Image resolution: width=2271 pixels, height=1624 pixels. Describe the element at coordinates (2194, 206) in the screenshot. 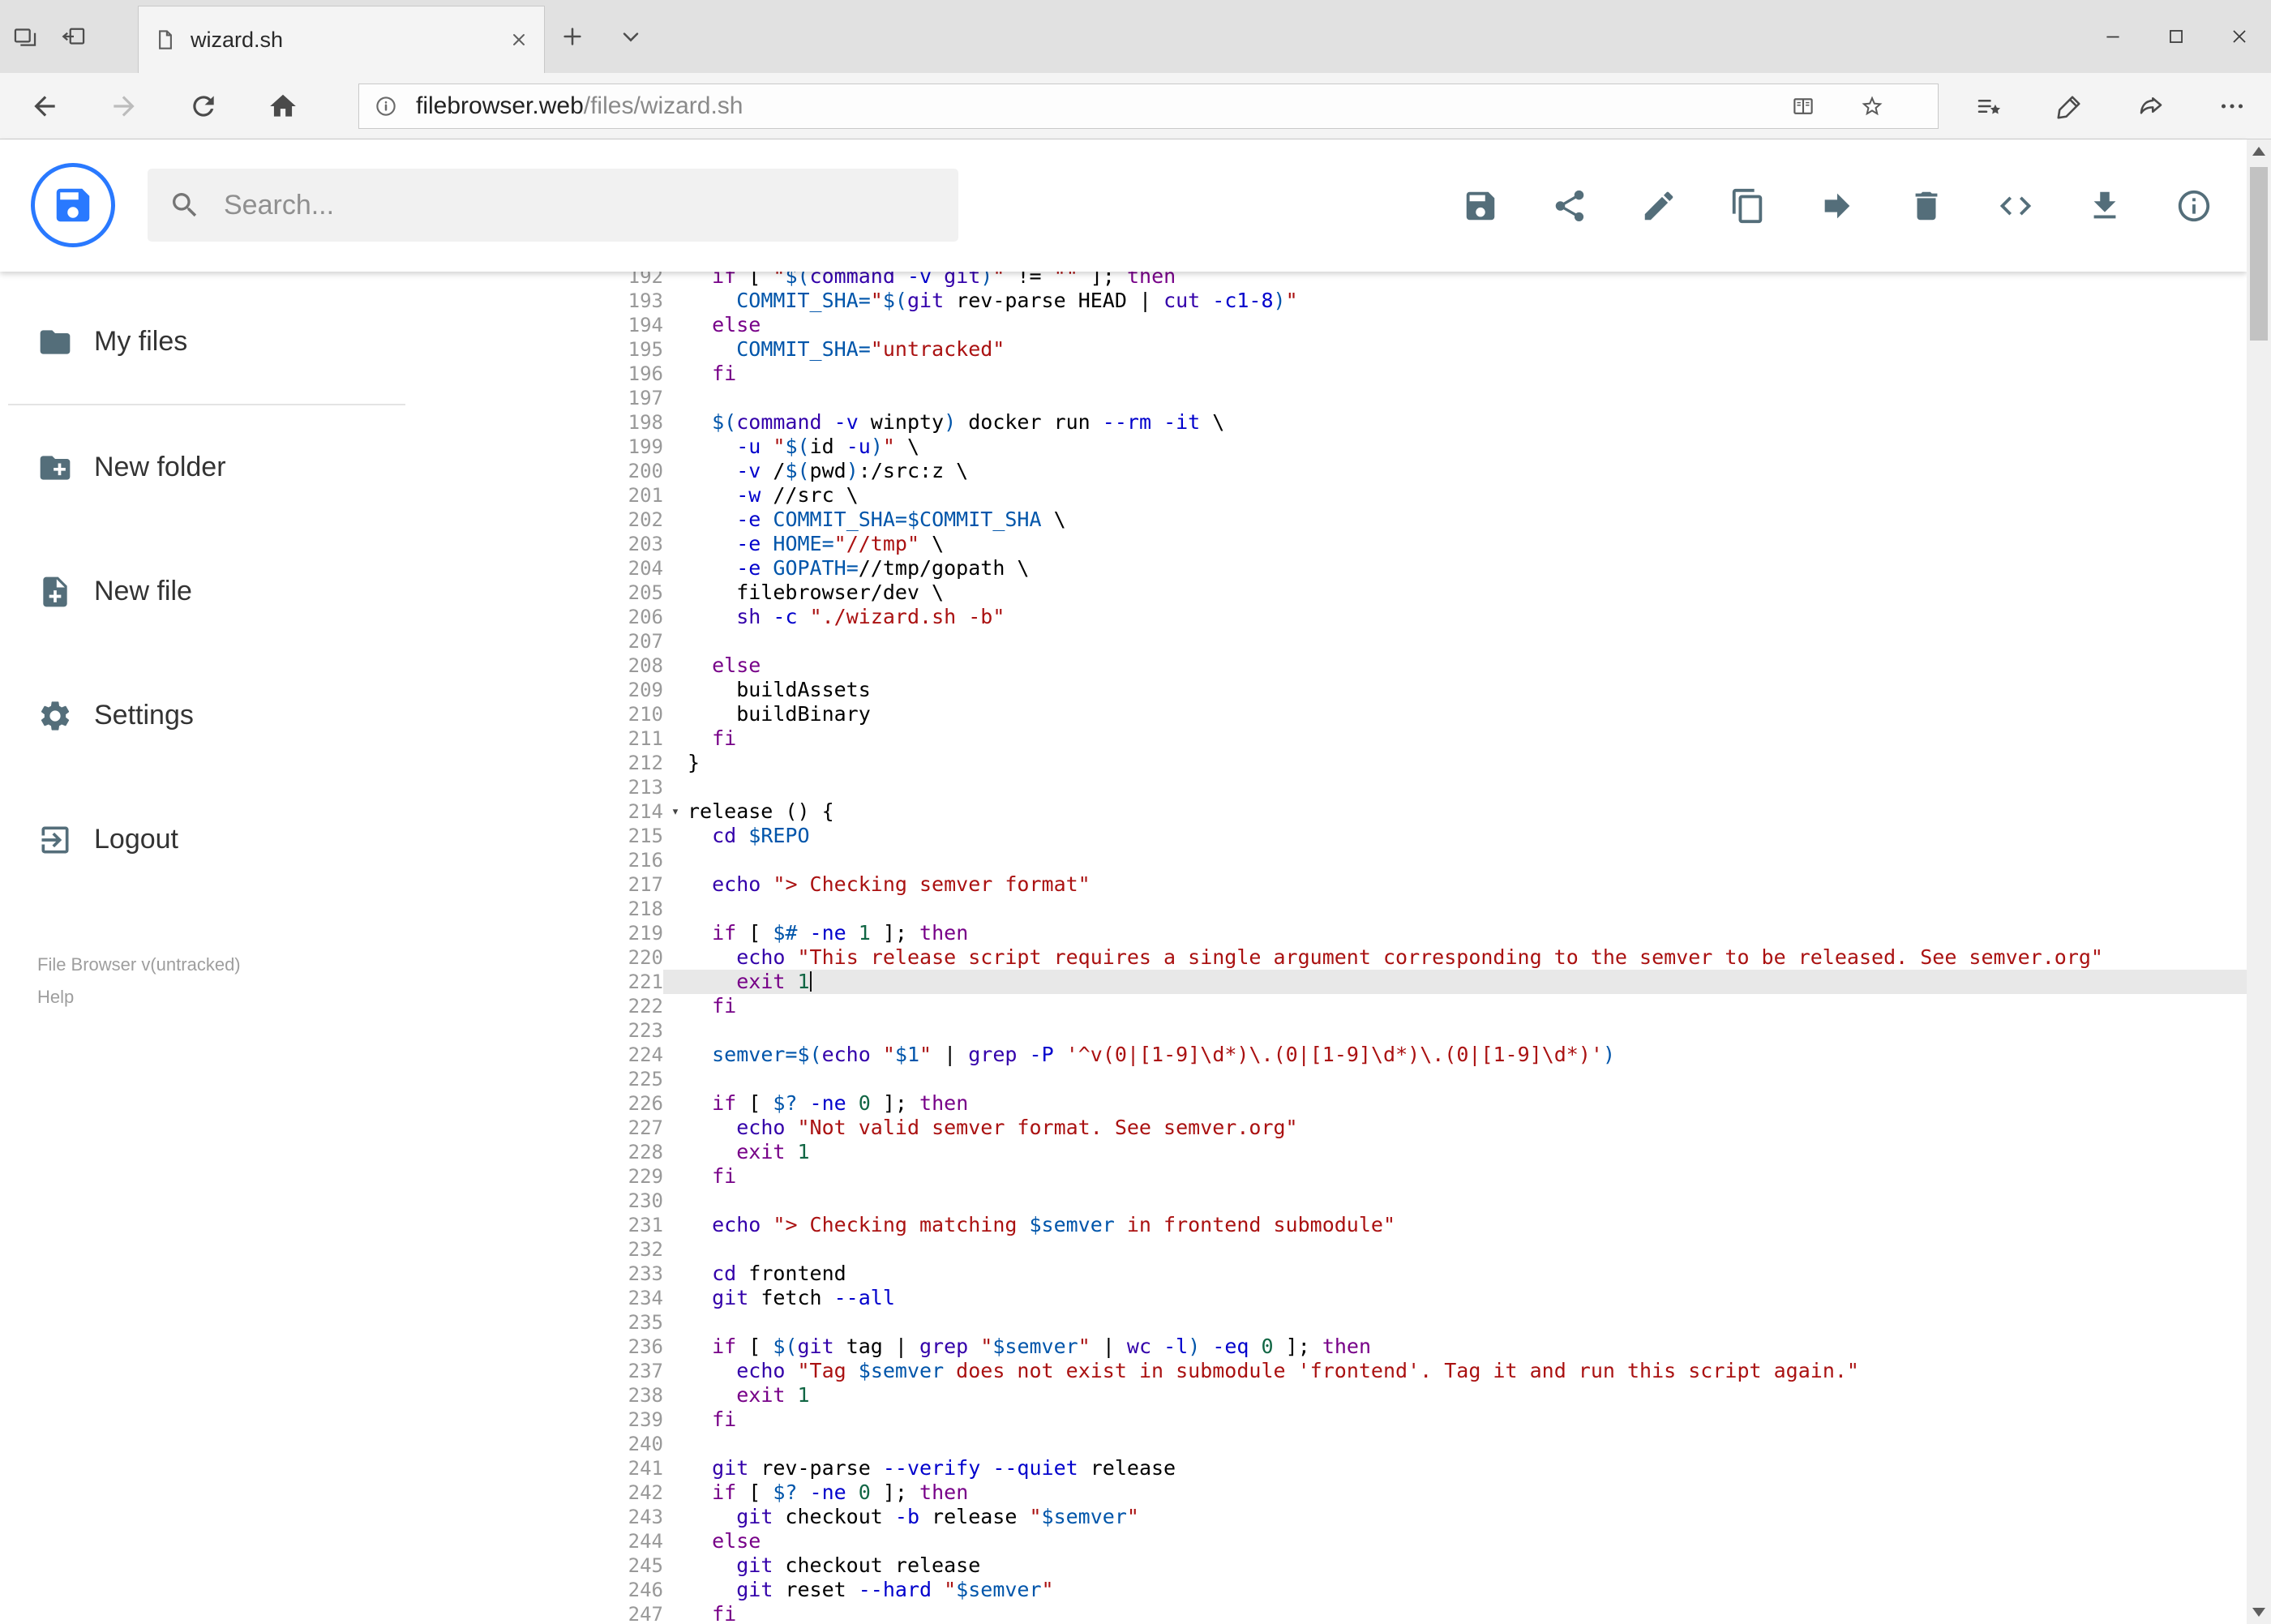

I see `info-icon` at that location.